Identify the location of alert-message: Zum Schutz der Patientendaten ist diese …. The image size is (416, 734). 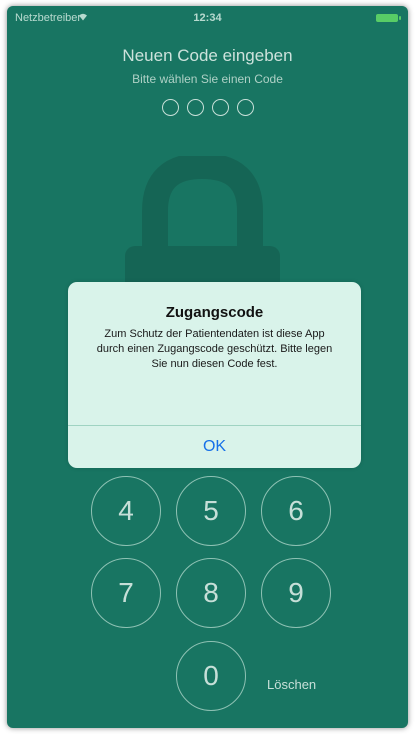
(214, 349).